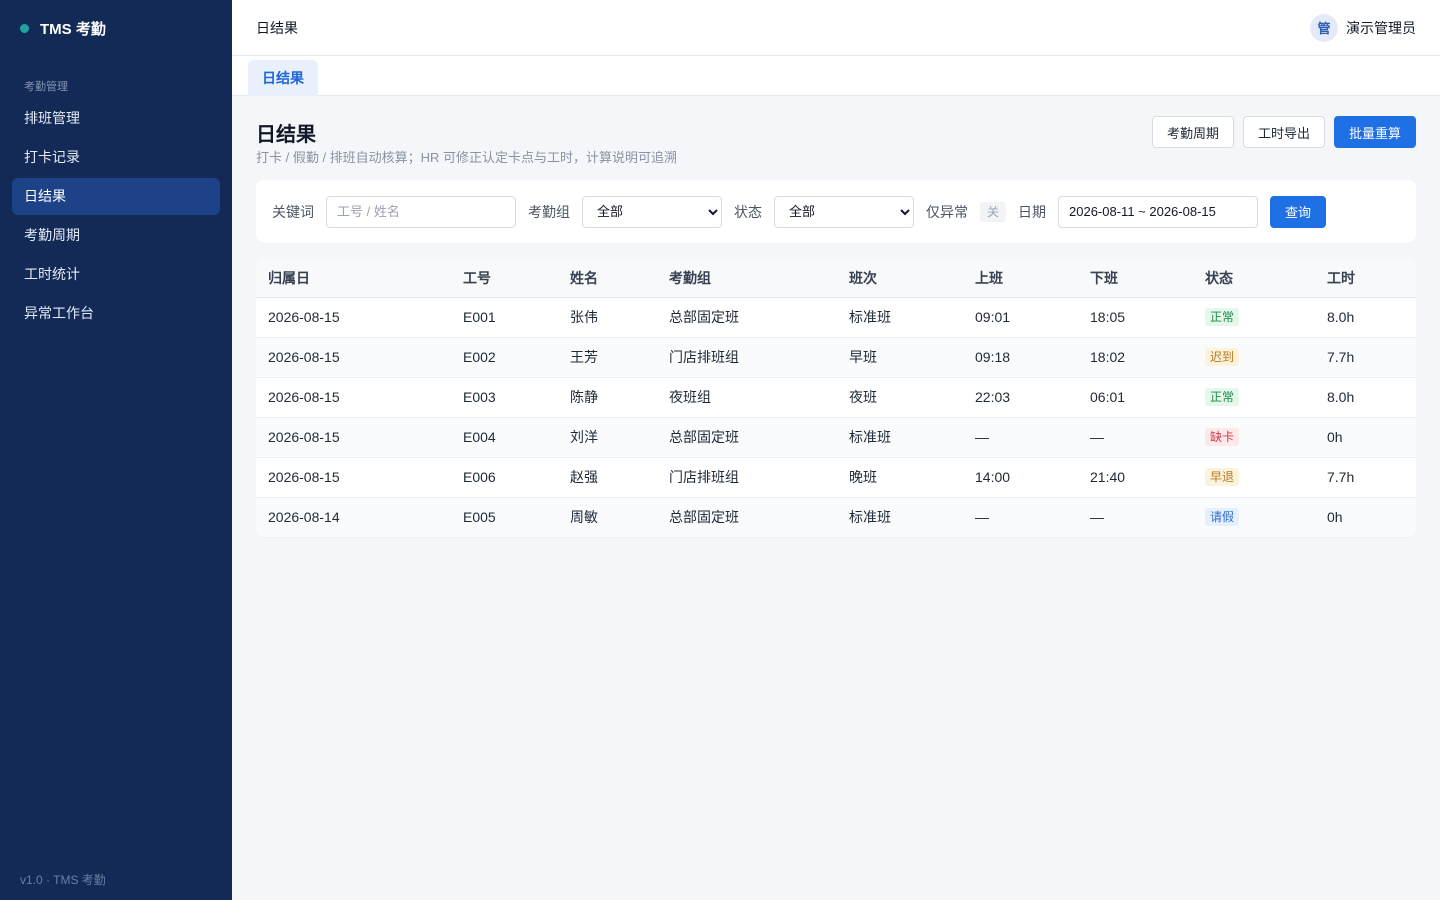  I want to click on user-menu: 管 演示管理员, so click(1363, 27).